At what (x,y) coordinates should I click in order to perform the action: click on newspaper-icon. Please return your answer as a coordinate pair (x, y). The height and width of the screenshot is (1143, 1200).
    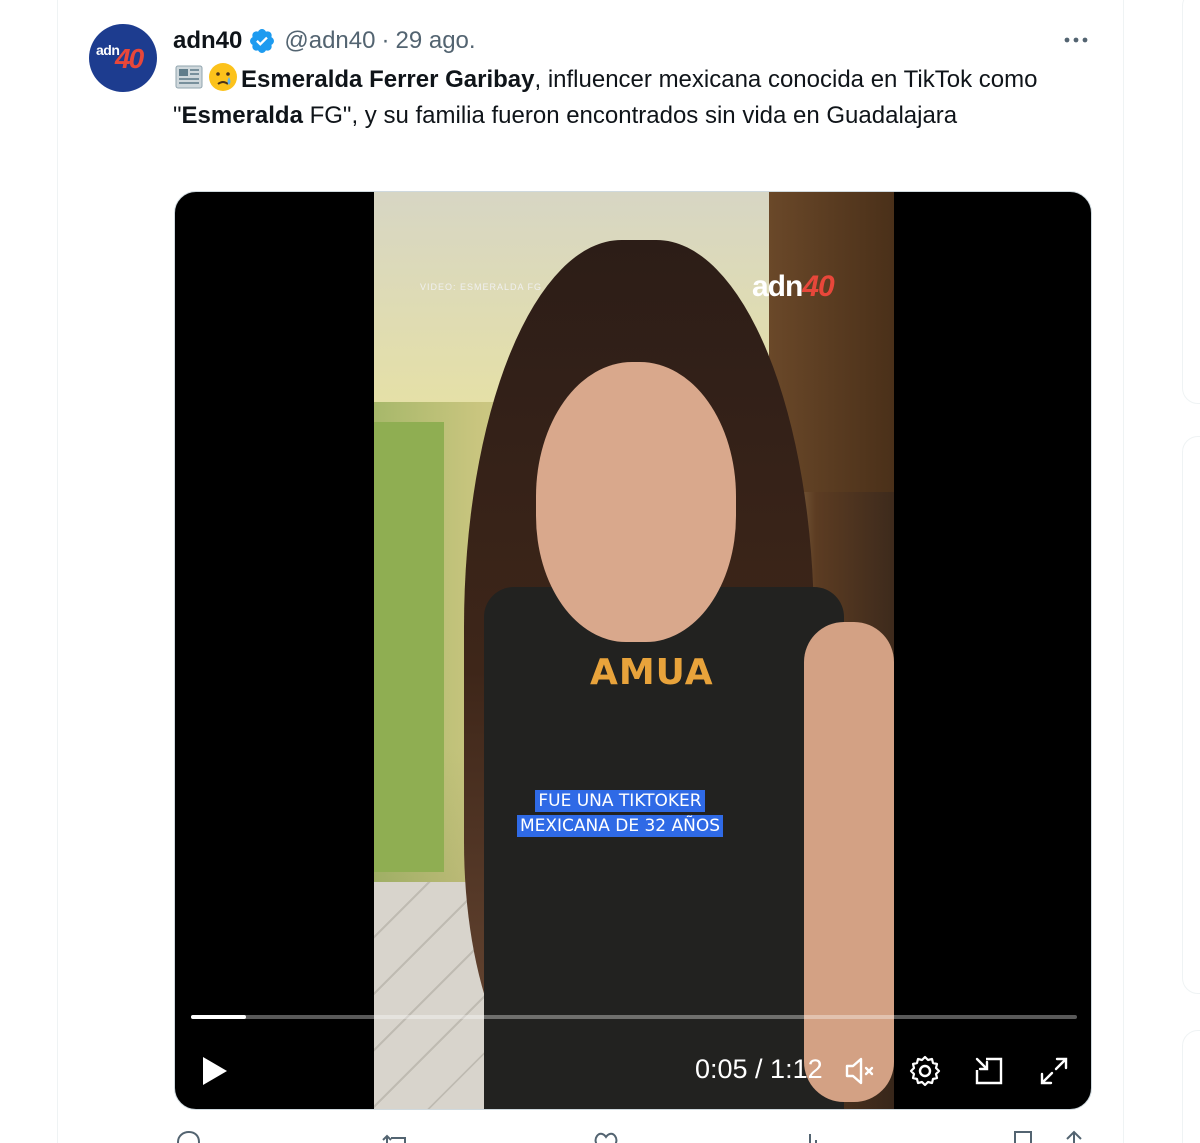
    Looking at the image, I should click on (189, 77).